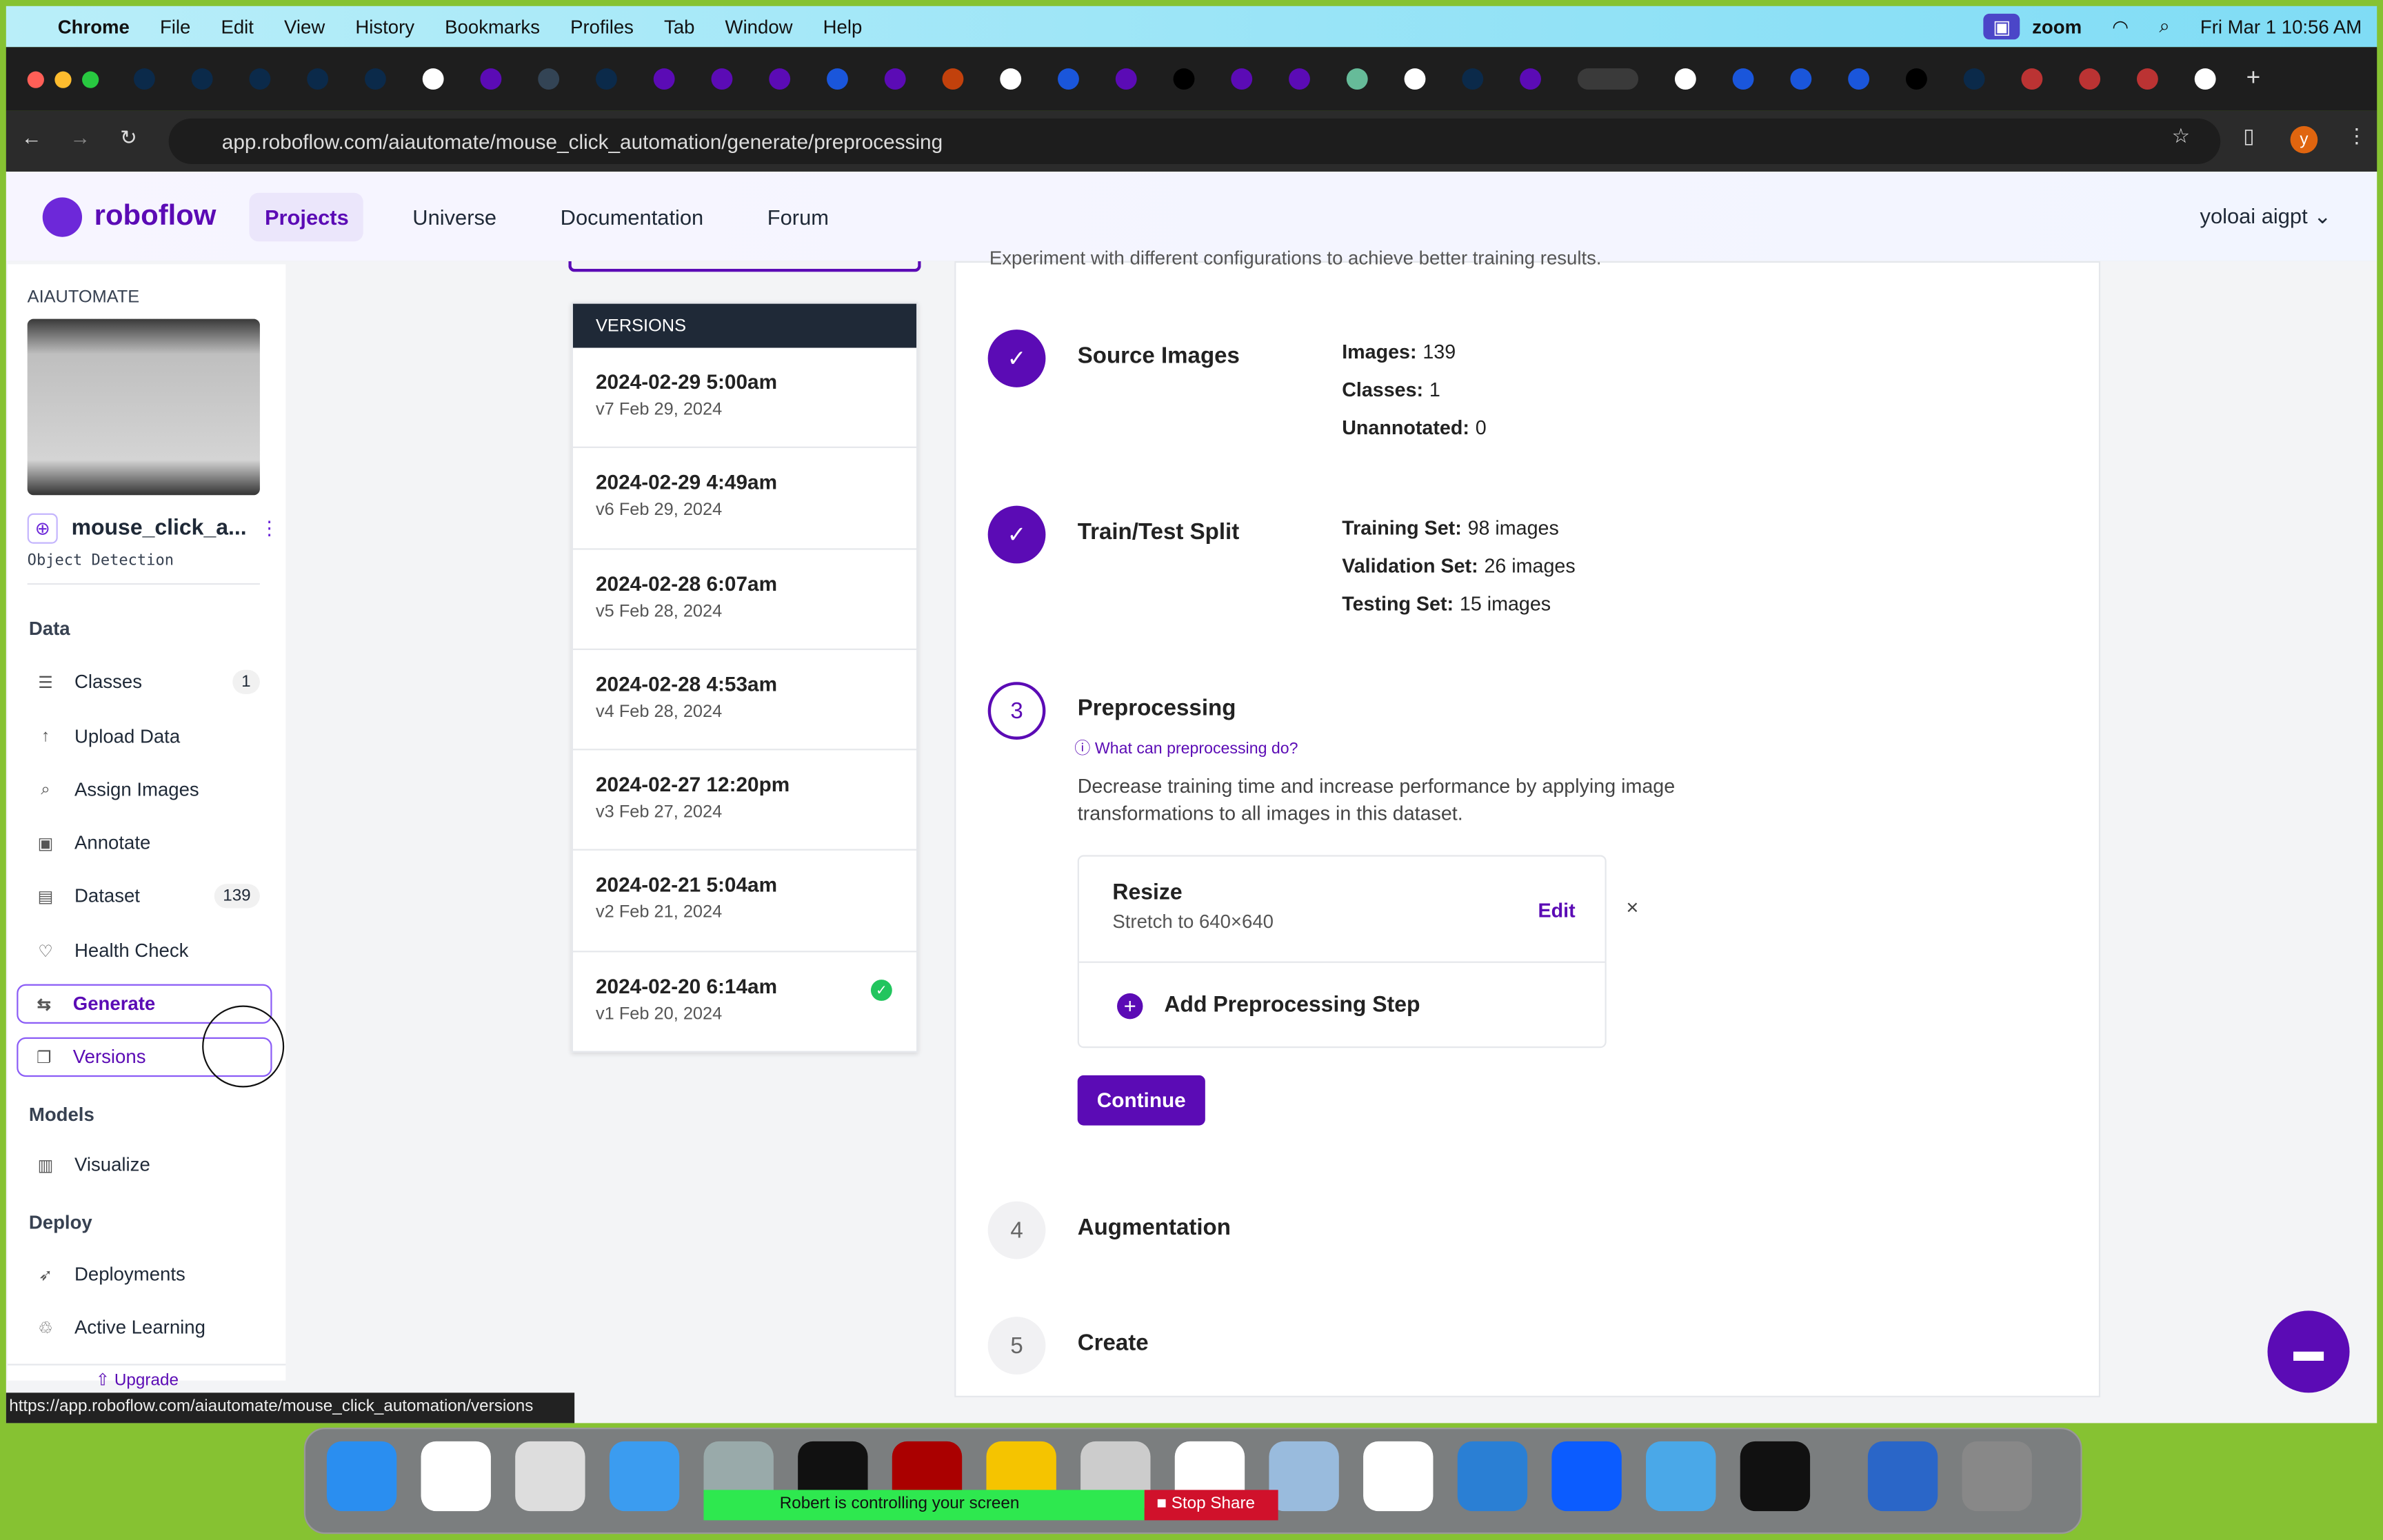 This screenshot has width=2383, height=1540. I want to click on nav-forum: Forum, so click(798, 217).